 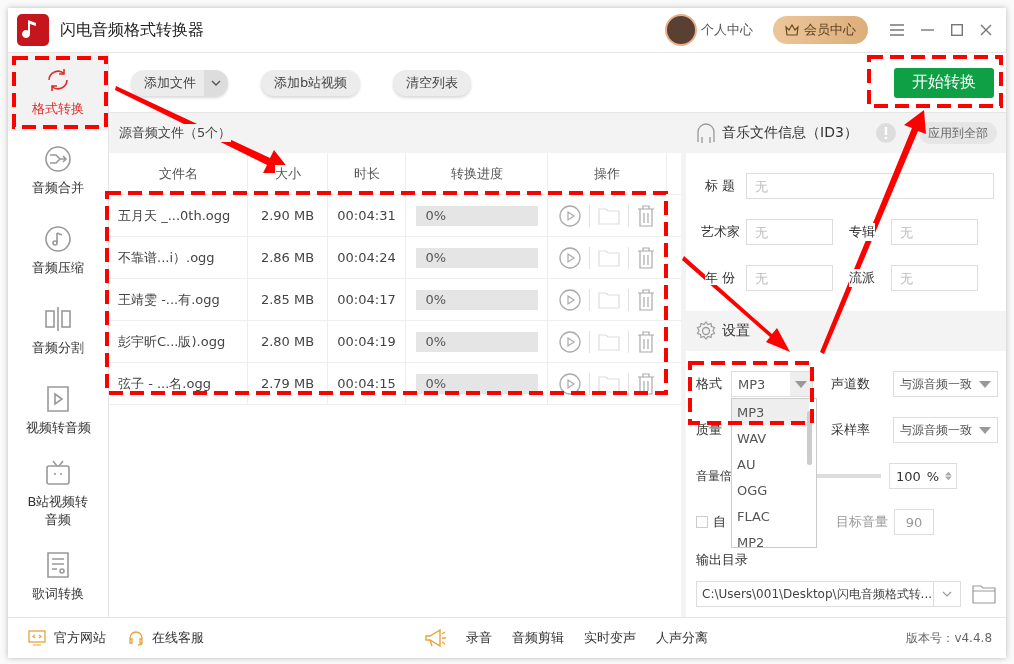 I want to click on headset-icon, so click(x=136, y=638).